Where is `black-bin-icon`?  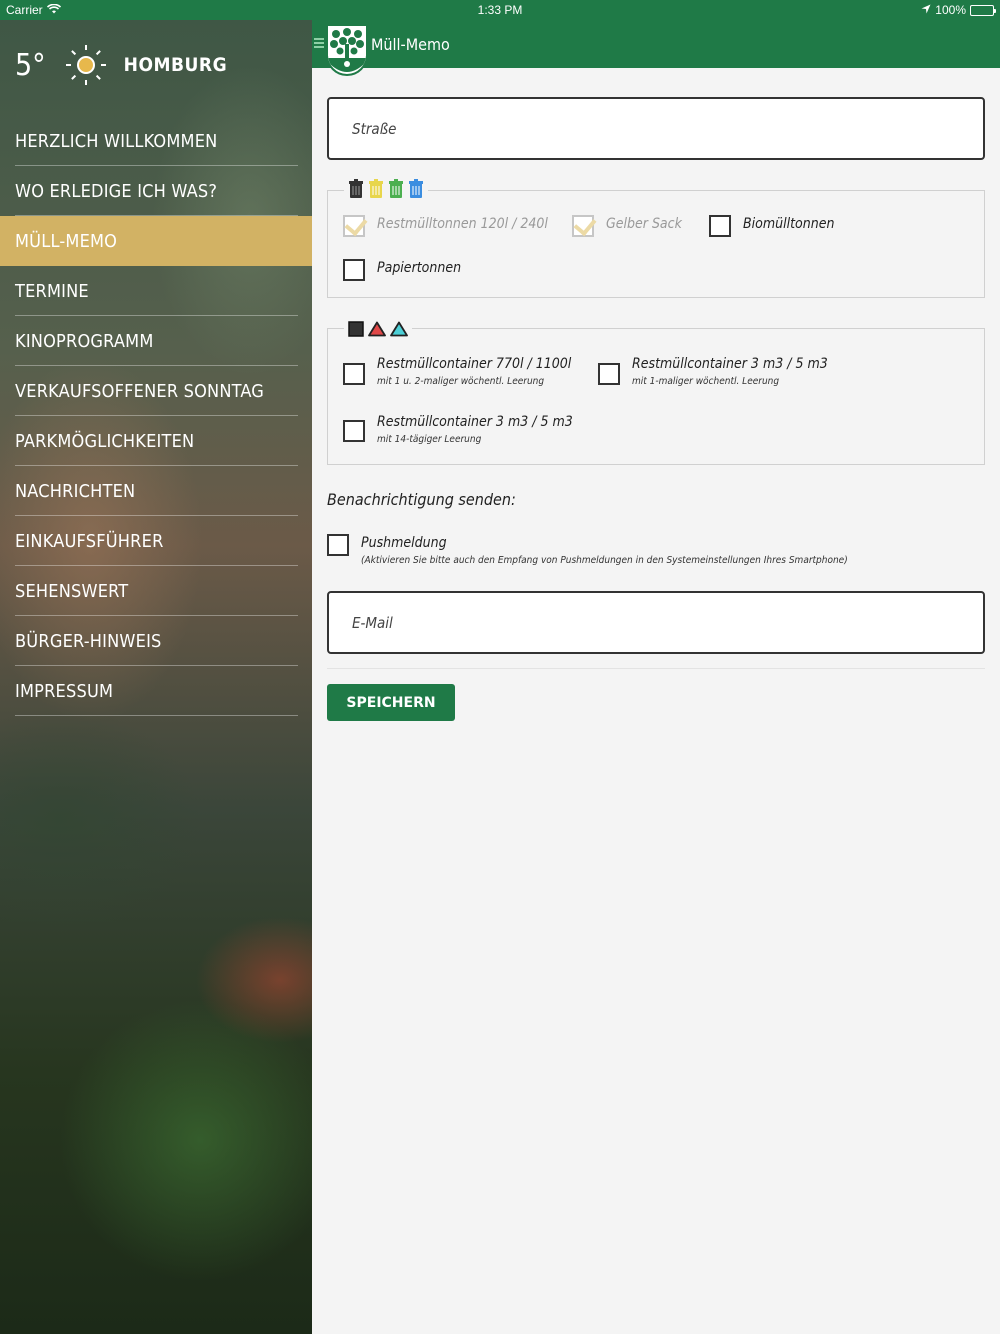 black-bin-icon is located at coordinates (356, 188).